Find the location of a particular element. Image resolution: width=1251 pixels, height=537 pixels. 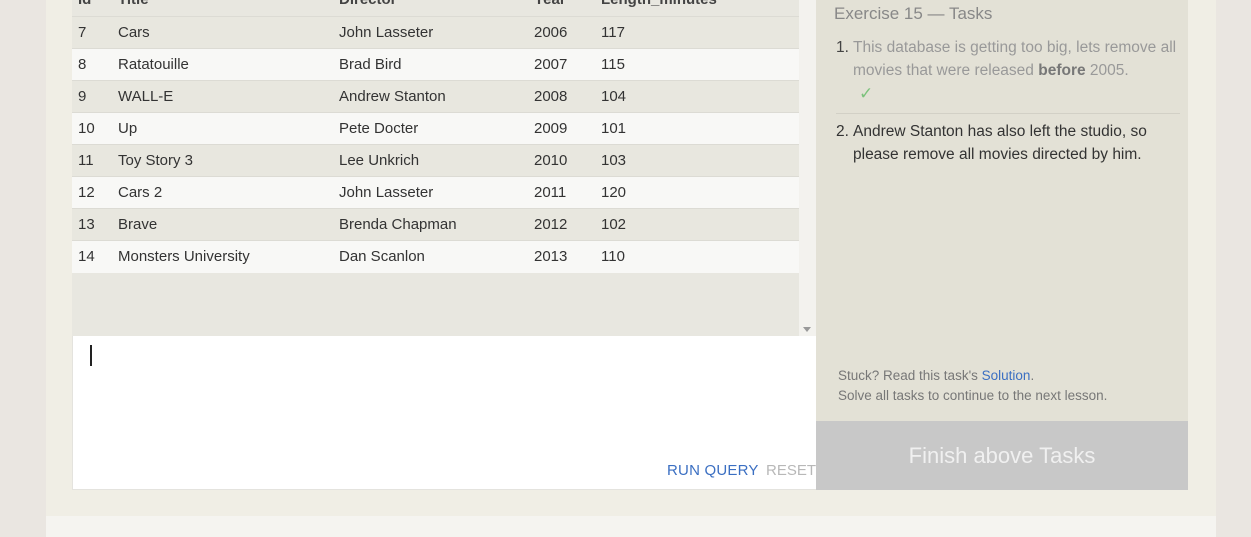

table-cell: WALL-E is located at coordinates (146, 96).